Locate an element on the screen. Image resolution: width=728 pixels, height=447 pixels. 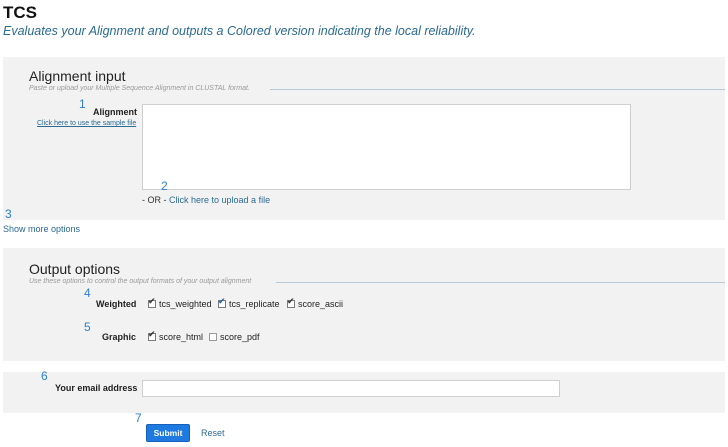
alignment-input-divider is located at coordinates (497, 89).